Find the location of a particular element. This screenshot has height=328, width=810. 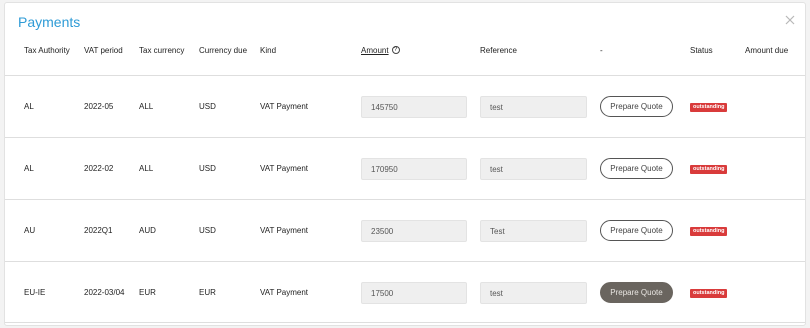

col-amount-due: Amount due is located at coordinates (767, 50).